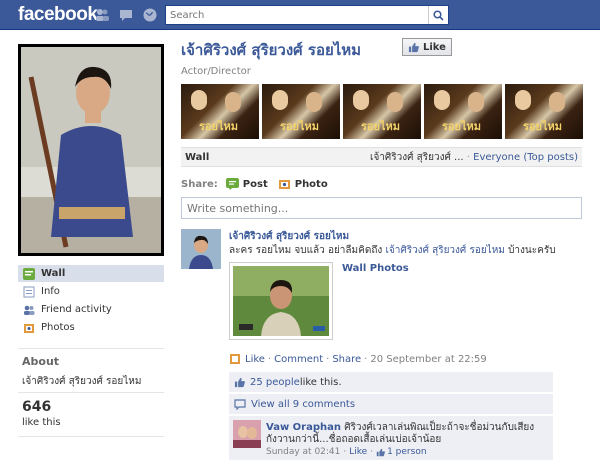 The width and height of the screenshot is (600, 460). I want to click on share-post-label: Post, so click(255, 184).